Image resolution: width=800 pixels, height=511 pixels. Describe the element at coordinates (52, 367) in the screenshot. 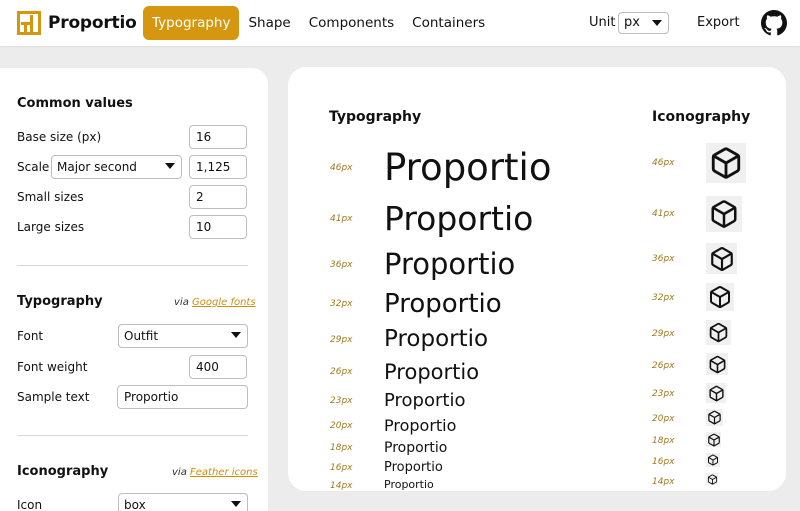

I see `font-weight-label: Font weight` at that location.